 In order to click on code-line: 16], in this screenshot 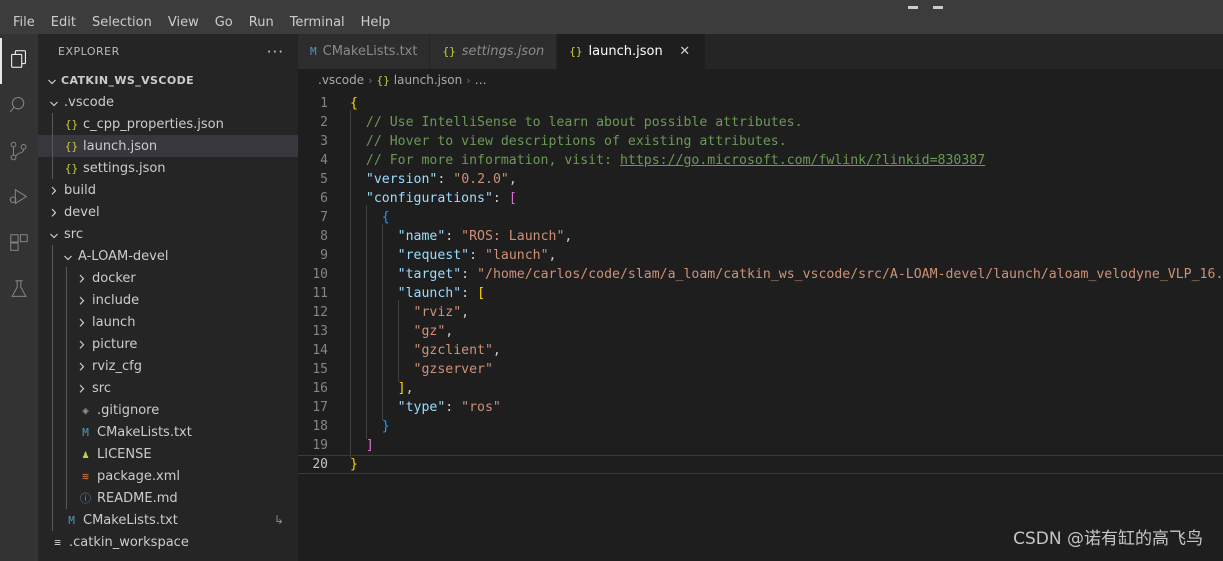, I will do `click(760, 388)`.